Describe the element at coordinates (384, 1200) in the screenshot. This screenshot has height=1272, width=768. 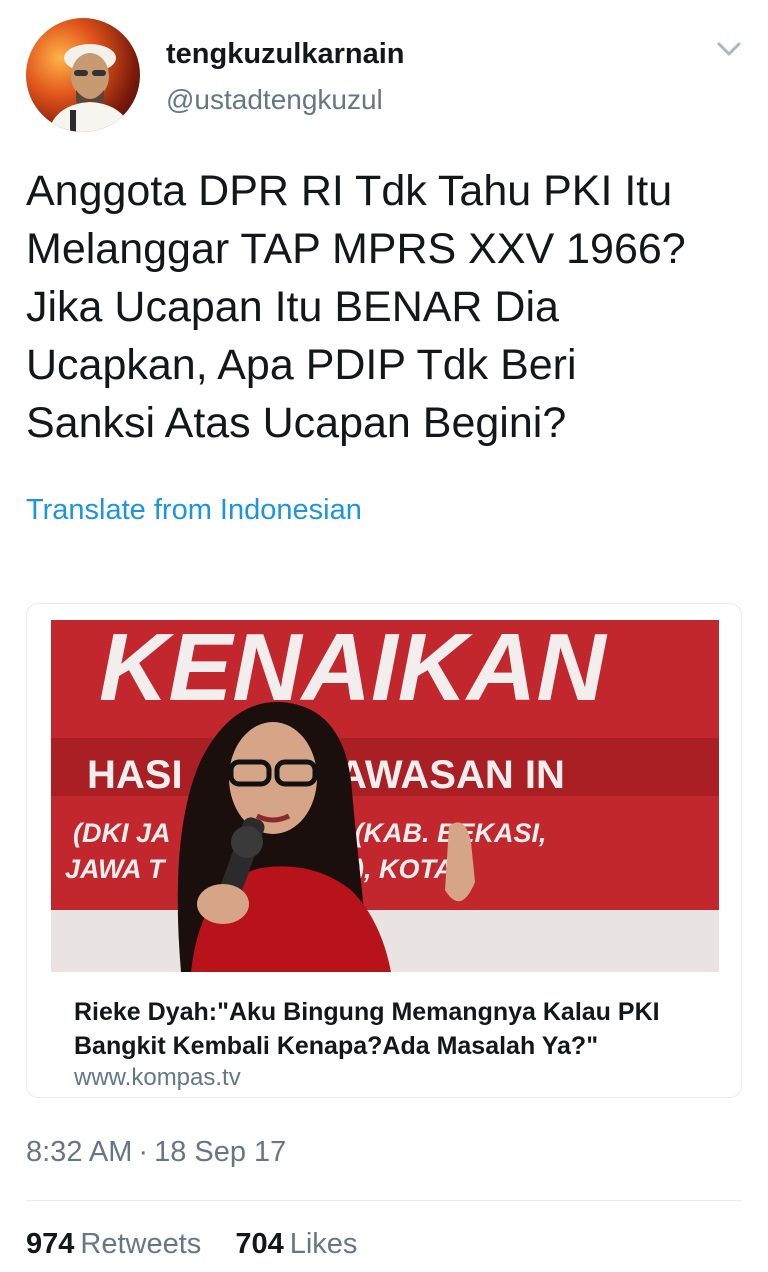
I see `divider` at that location.